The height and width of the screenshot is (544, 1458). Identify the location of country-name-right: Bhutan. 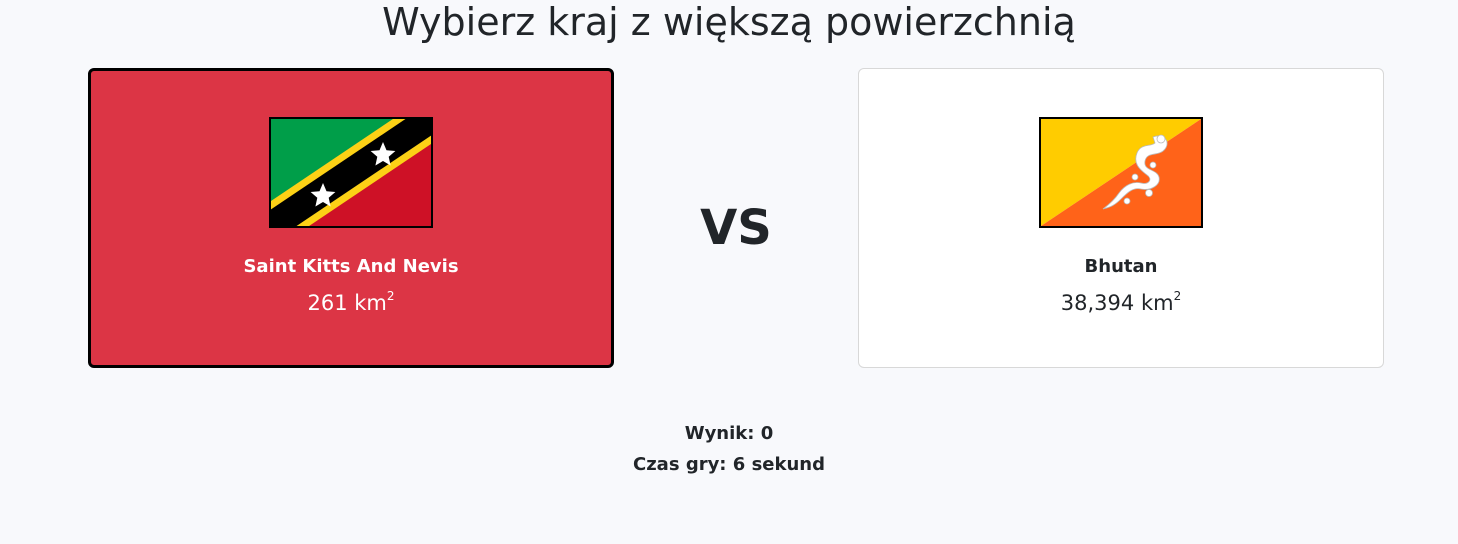
(1121, 266).